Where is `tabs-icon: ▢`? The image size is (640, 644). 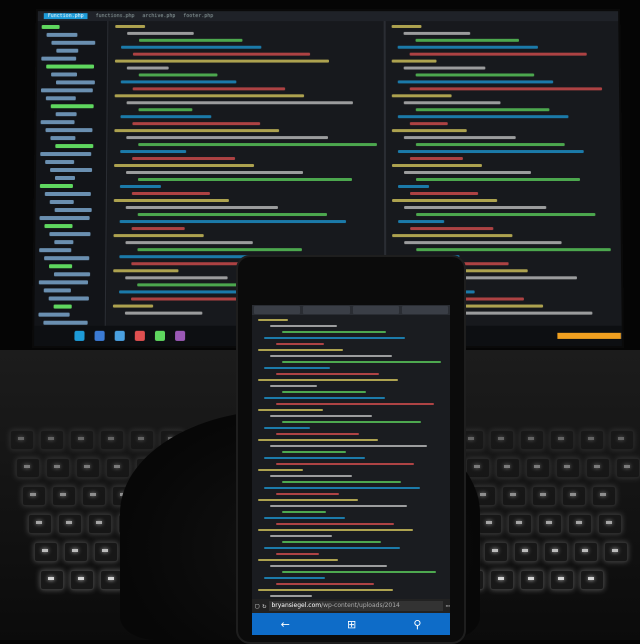
tabs-icon: ▢ is located at coordinates (257, 606).